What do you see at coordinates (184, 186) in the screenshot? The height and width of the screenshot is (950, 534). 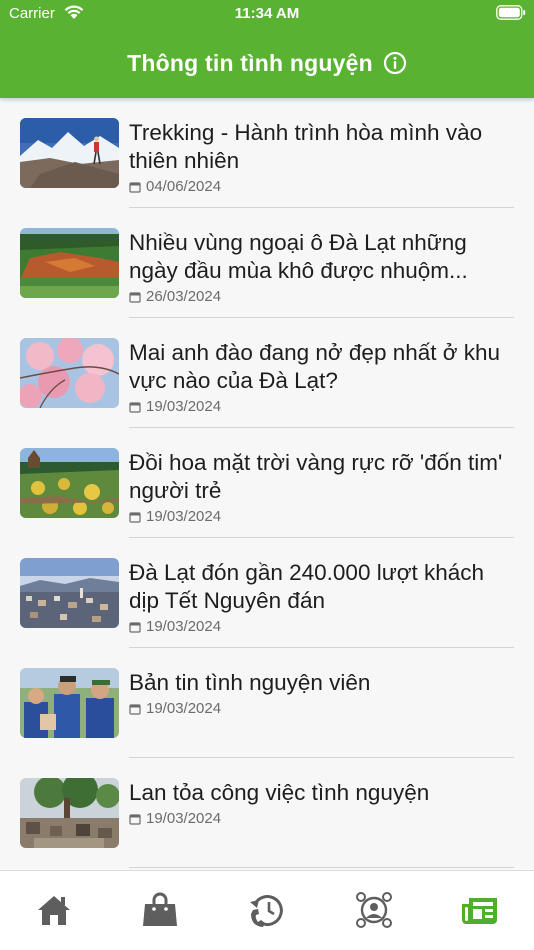 I see `news-date-text: 04/06/2024` at bounding box center [184, 186].